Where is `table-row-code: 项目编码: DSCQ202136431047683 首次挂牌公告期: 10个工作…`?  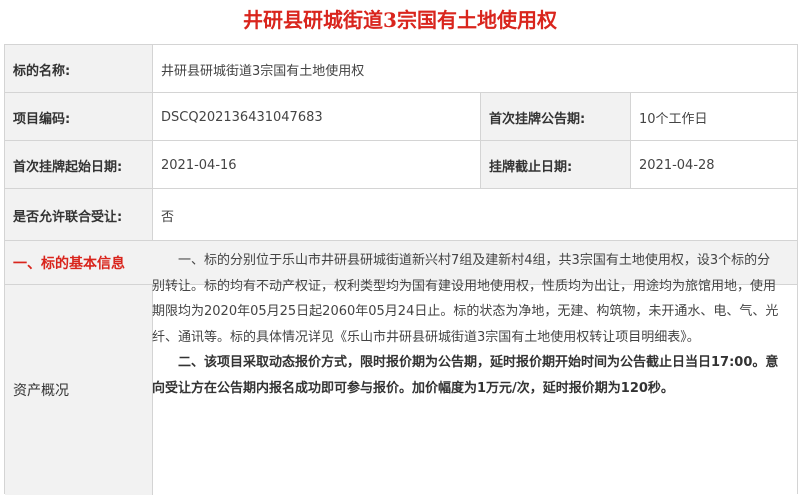 table-row-code: 项目编码: DSCQ202136431047683 首次挂牌公告期: 10个工作… is located at coordinates (401, 116).